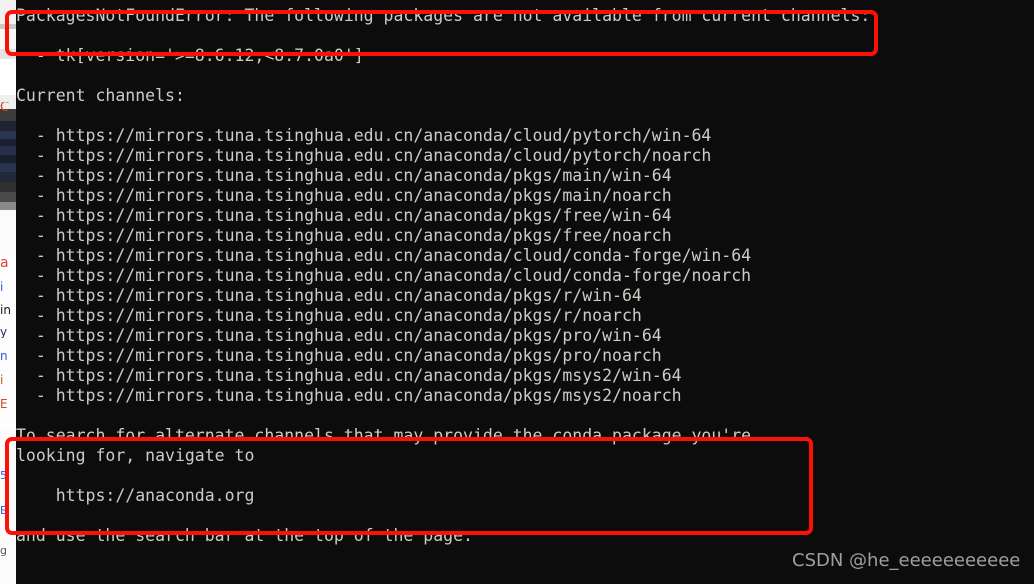 Image resolution: width=1034 pixels, height=584 pixels. I want to click on background-text-fragment: a, so click(4, 263).